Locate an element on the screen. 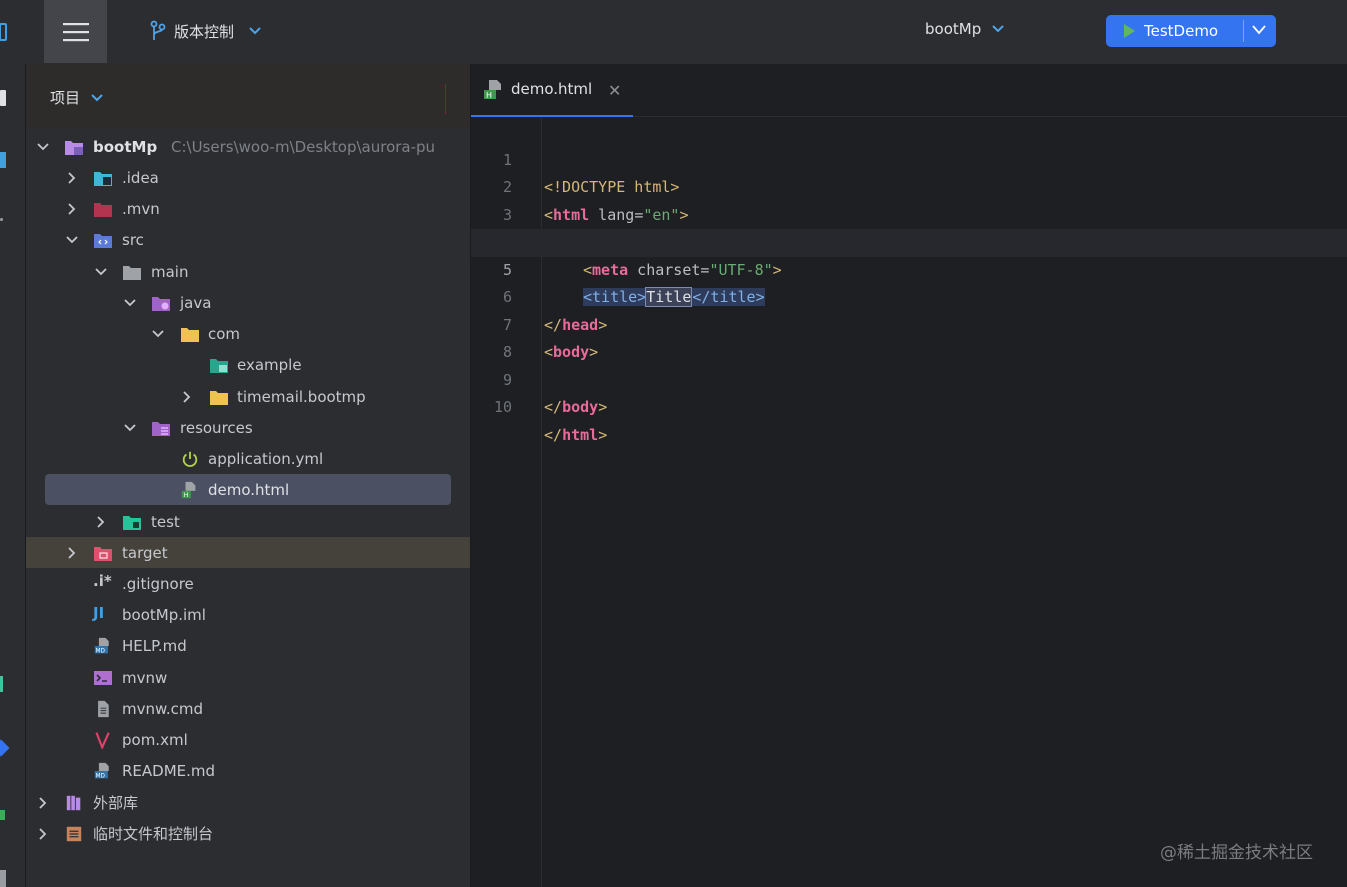 This screenshot has height=887, width=1347. iml-file-icon: JI is located at coordinates (99, 613).